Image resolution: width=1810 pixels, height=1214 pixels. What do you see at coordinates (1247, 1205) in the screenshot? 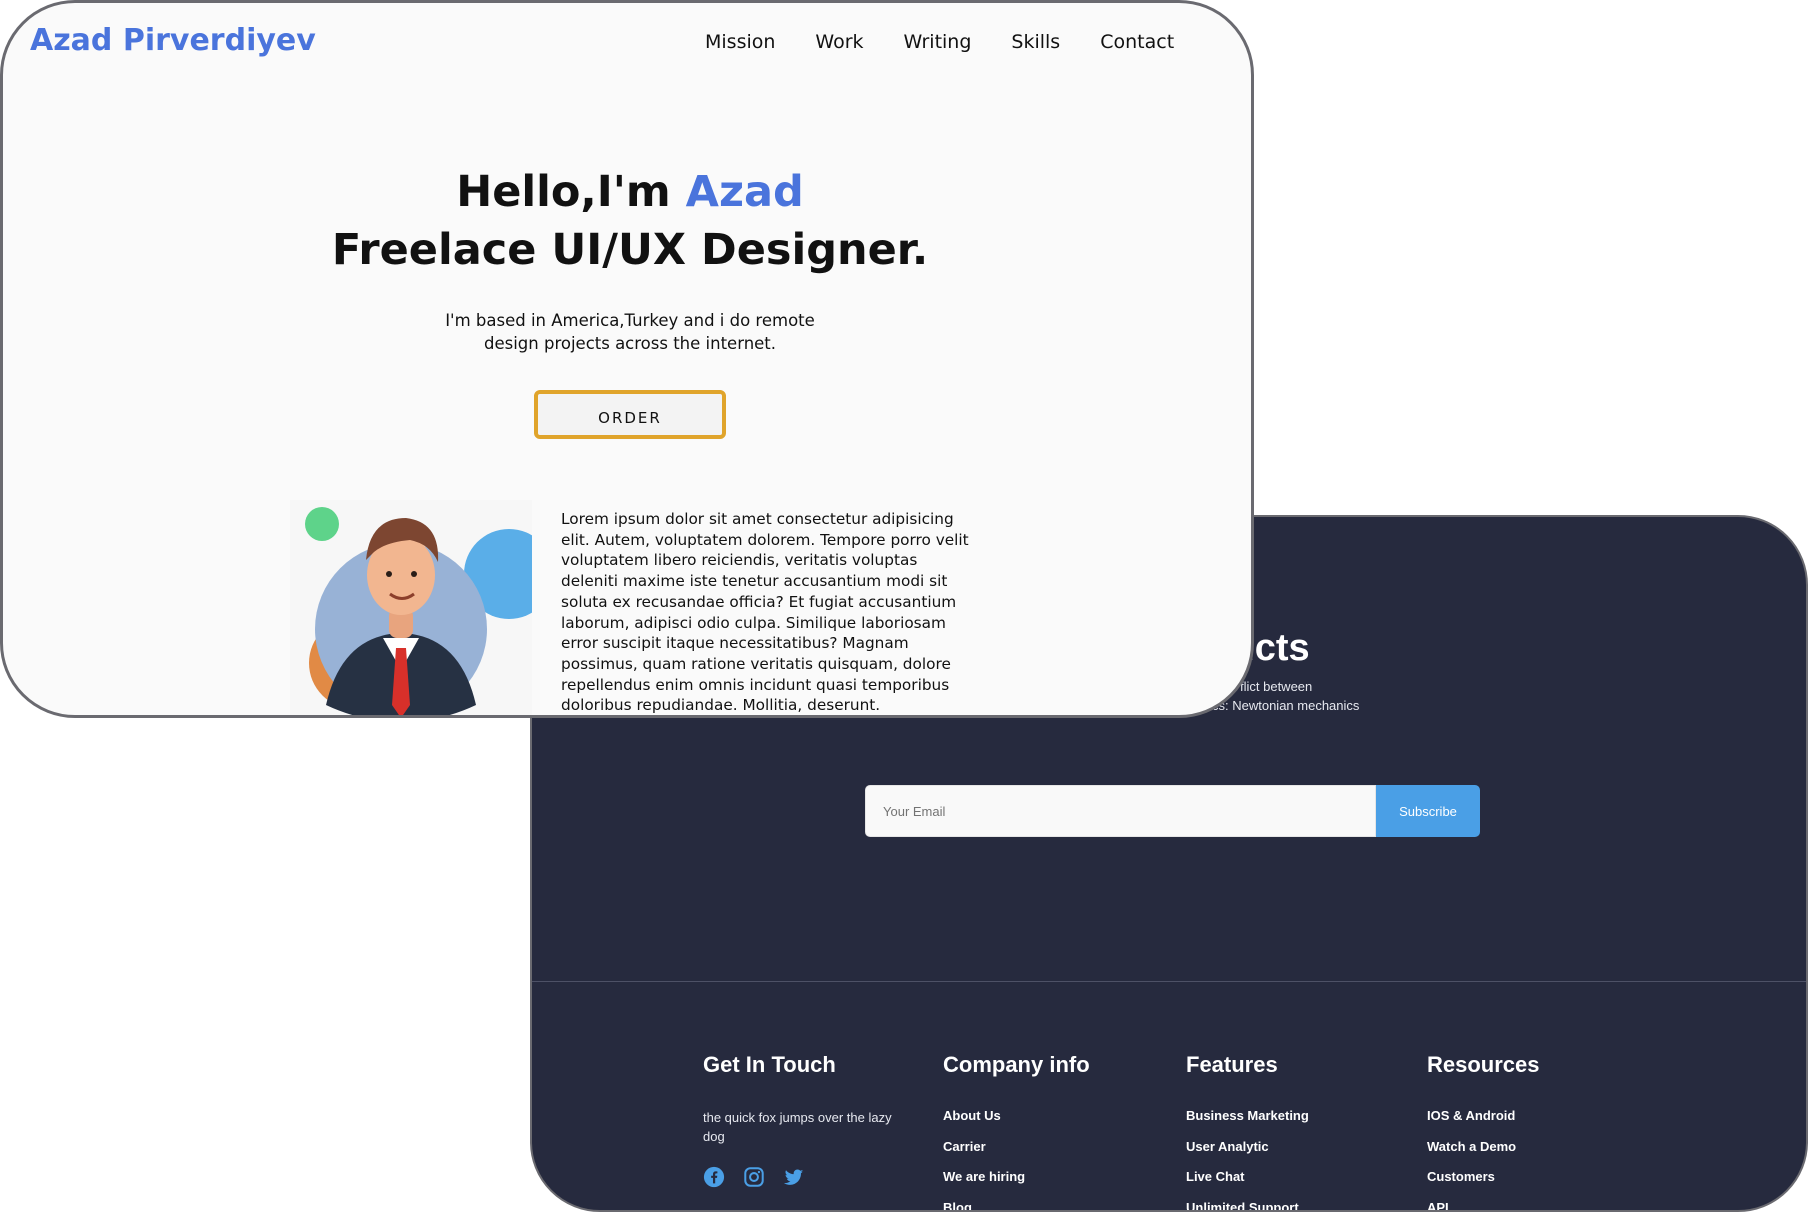
I see `footer-link: Unlimited Support` at bounding box center [1247, 1205].